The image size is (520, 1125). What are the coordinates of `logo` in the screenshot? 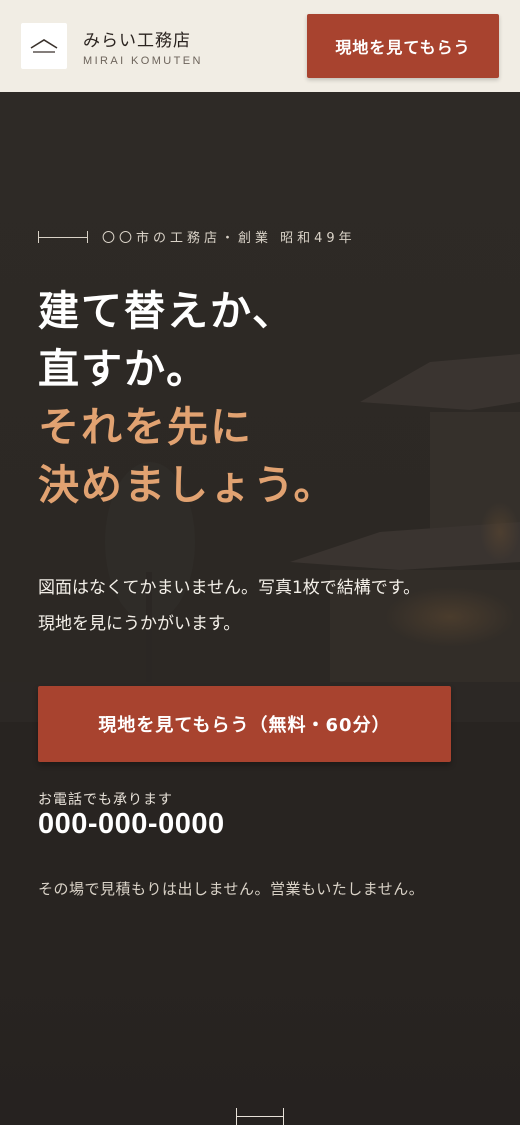 It's located at (44, 46).